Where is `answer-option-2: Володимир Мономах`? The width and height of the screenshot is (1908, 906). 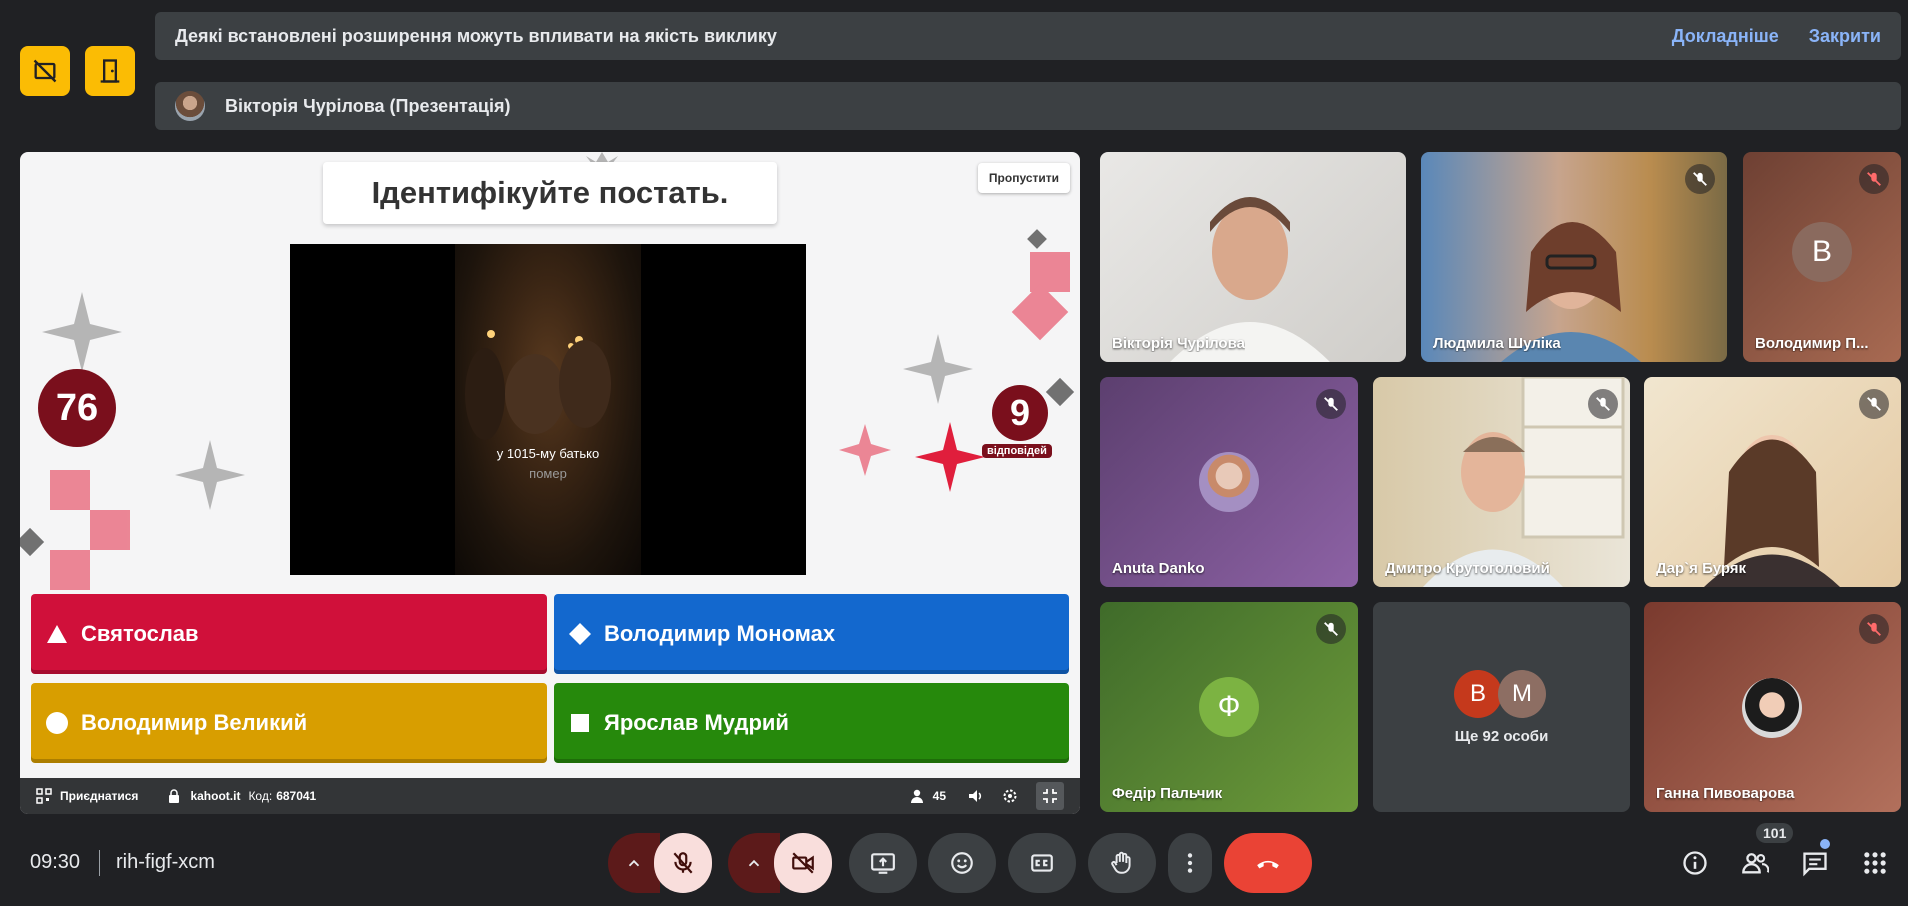
answer-option-2: Володимир Мономах is located at coordinates (811, 634).